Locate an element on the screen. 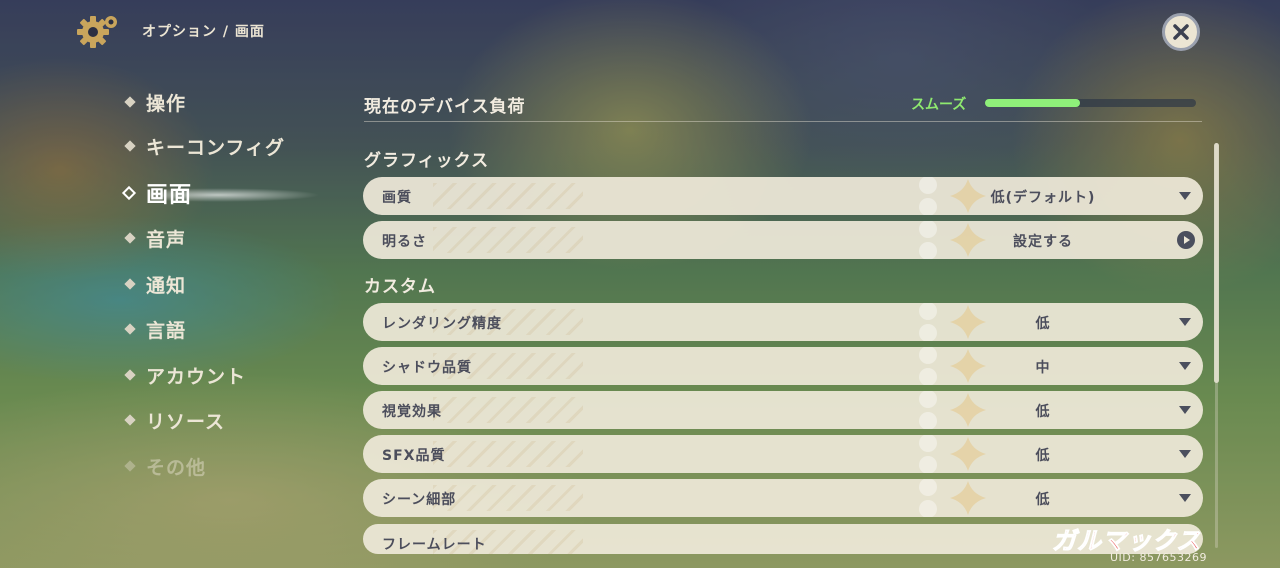  device-load-status: スムーズ is located at coordinates (939, 105).